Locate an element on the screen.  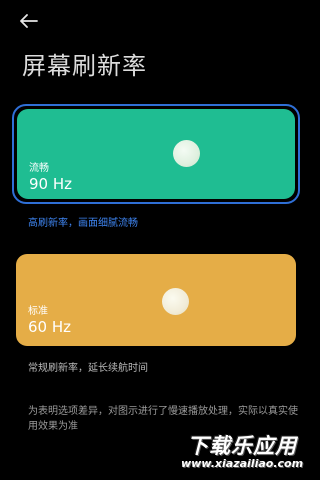
watermark-url: www.xiazailiao.com is located at coordinates (242, 463).